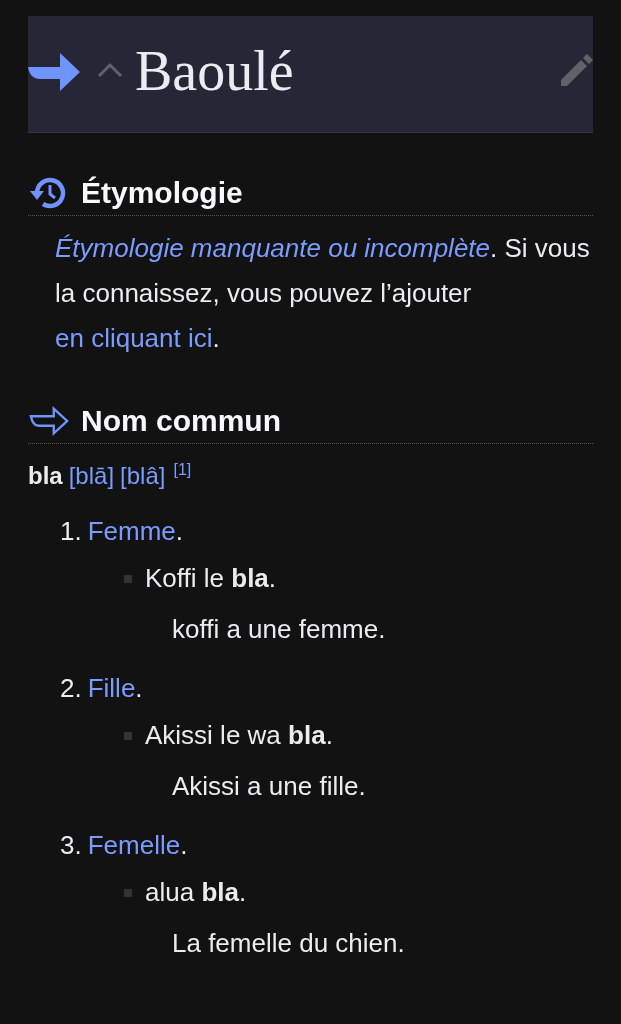  Describe the element at coordinates (269, 786) in the screenshot. I see `translation-text: Akissi a une fille.` at that location.